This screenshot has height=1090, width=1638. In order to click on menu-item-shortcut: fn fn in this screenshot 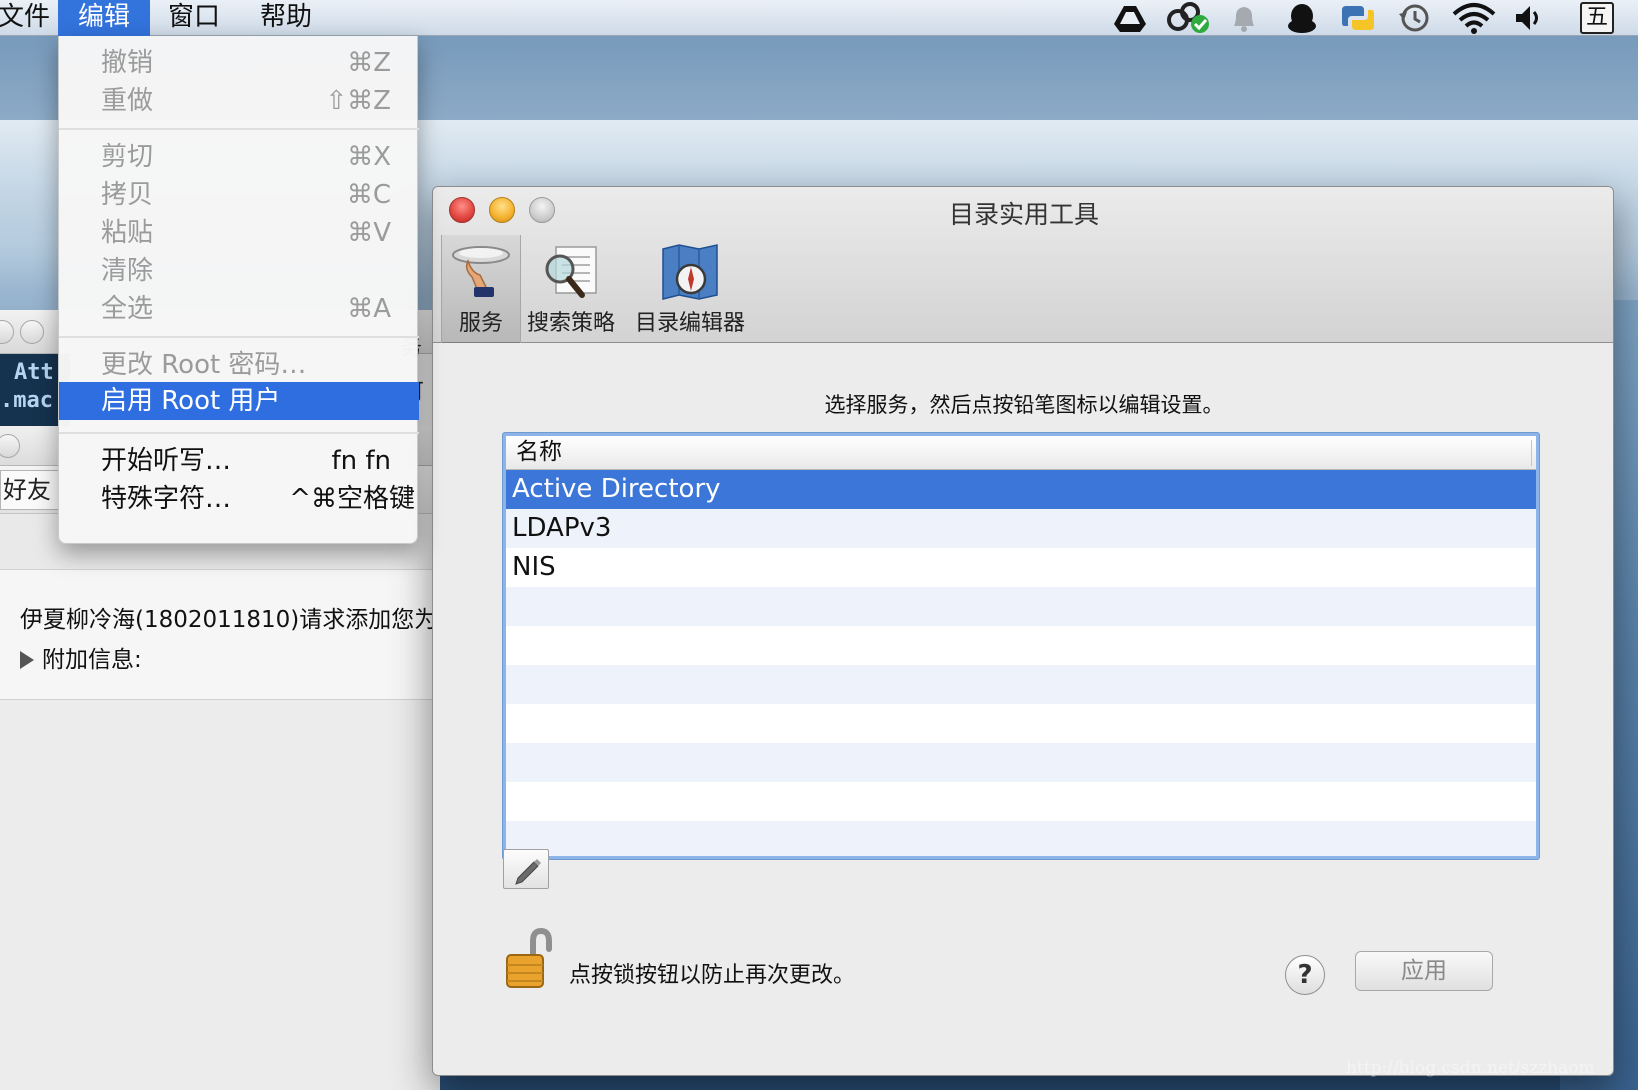, I will do `click(361, 461)`.